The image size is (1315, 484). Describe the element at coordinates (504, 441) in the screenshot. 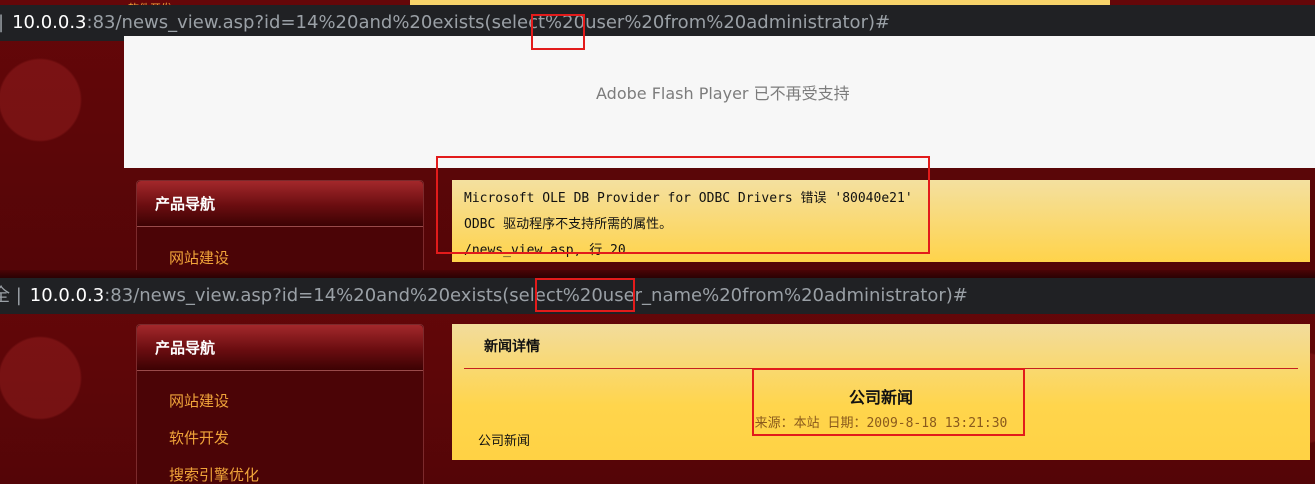

I see `news-body: 公司新闻` at that location.